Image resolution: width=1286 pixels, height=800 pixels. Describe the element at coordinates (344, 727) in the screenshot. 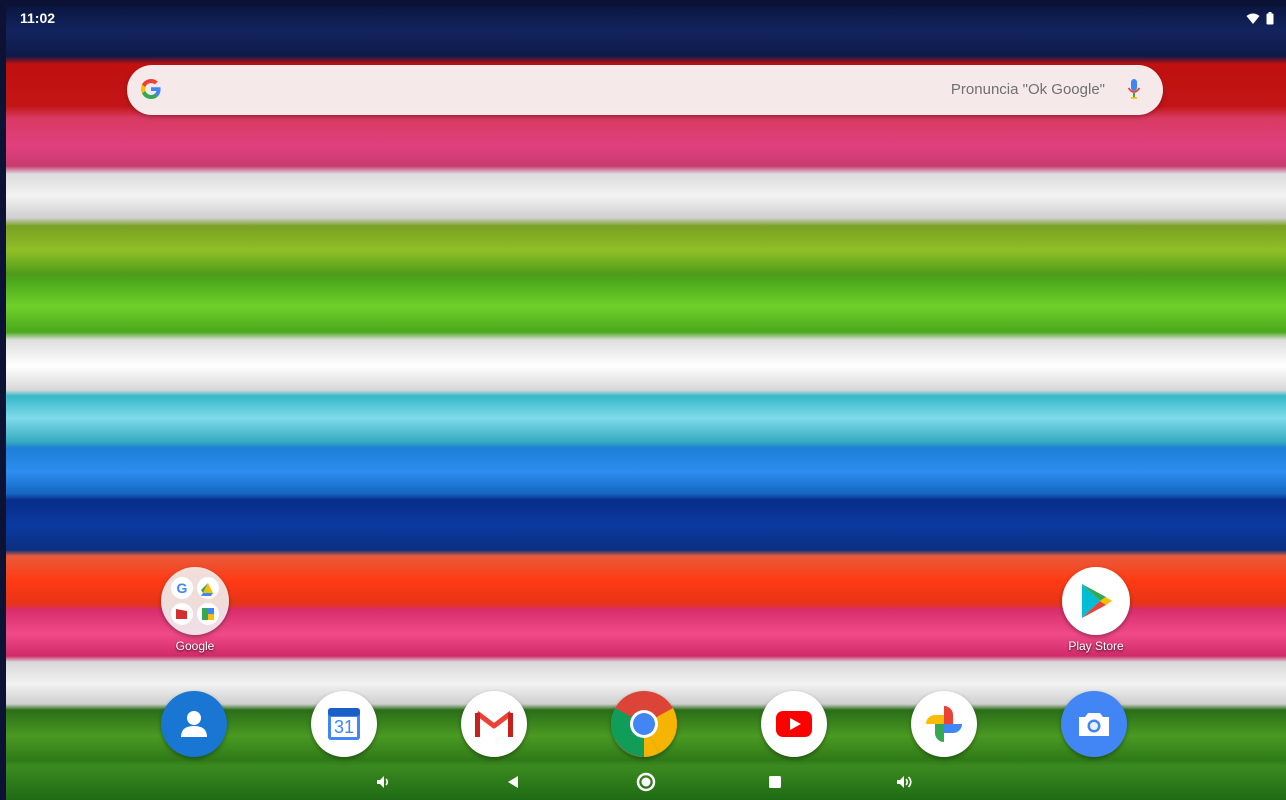

I see `calendar-day: 31` at that location.